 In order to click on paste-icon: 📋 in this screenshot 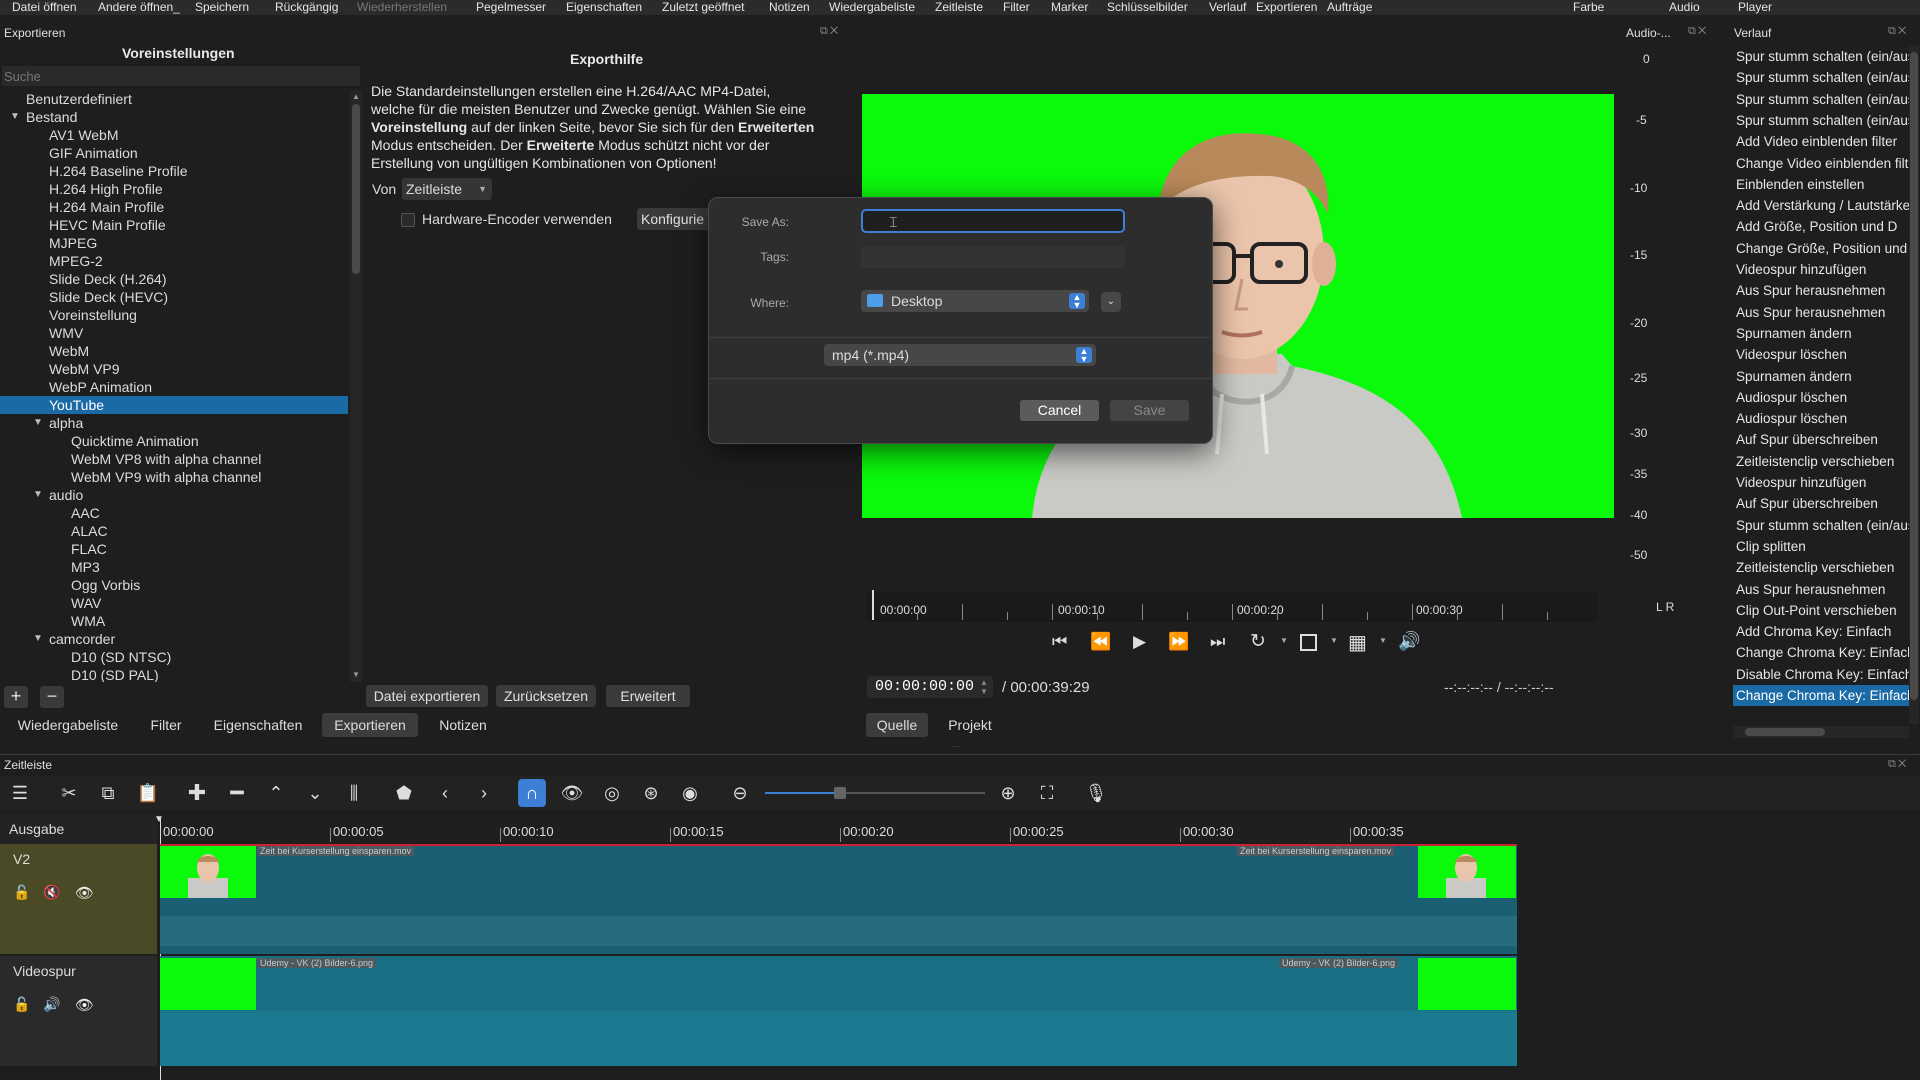, I will do `click(148, 793)`.